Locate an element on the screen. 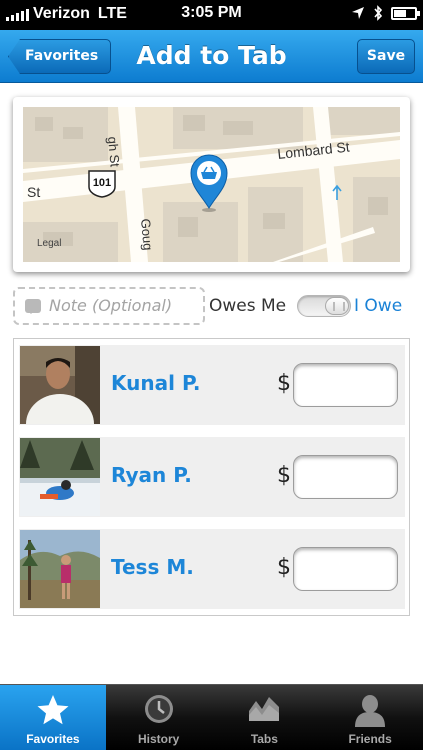  friend-row-ryan: Ryan P. $ is located at coordinates (212, 477).